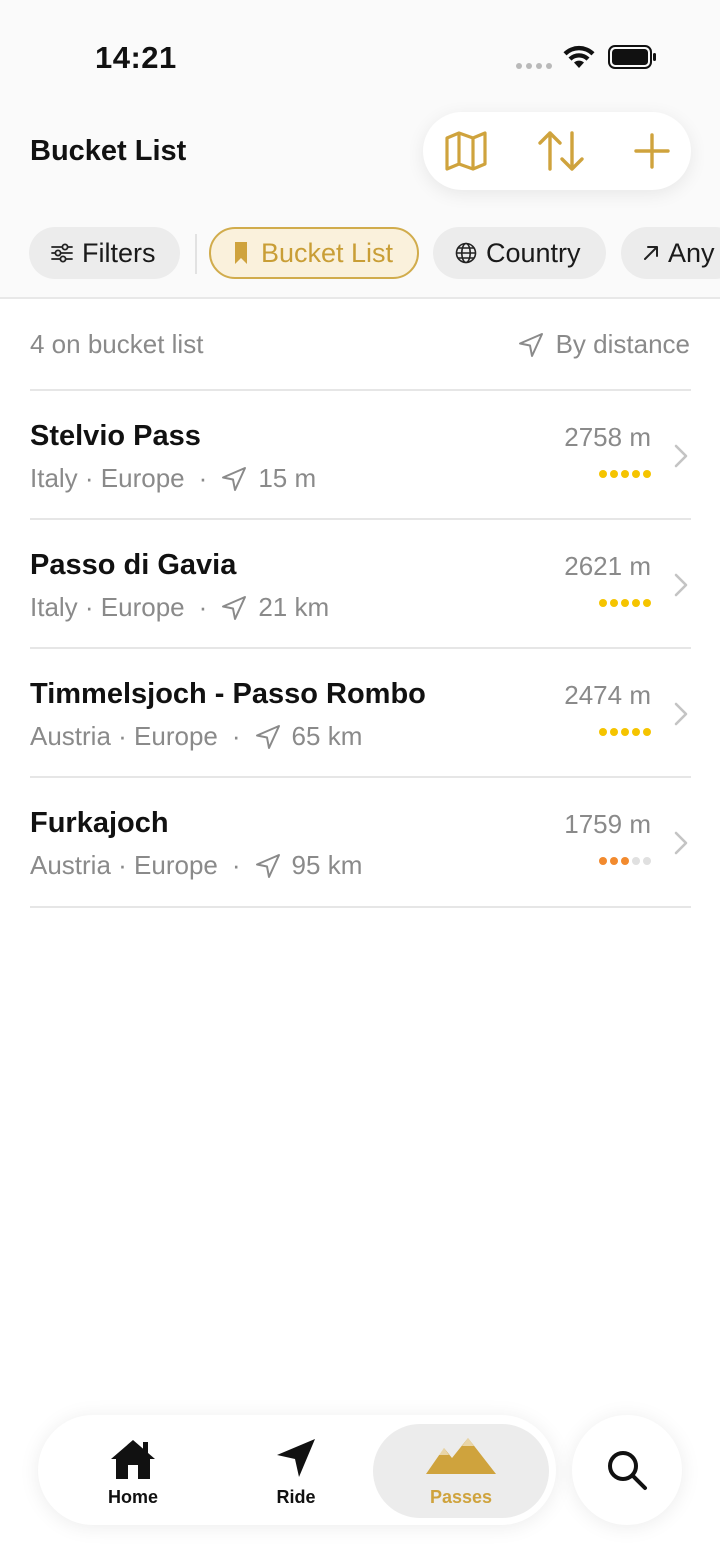 The image size is (720, 1565). Describe the element at coordinates (691, 252) in the screenshot. I see `any-chip-label: Any` at that location.